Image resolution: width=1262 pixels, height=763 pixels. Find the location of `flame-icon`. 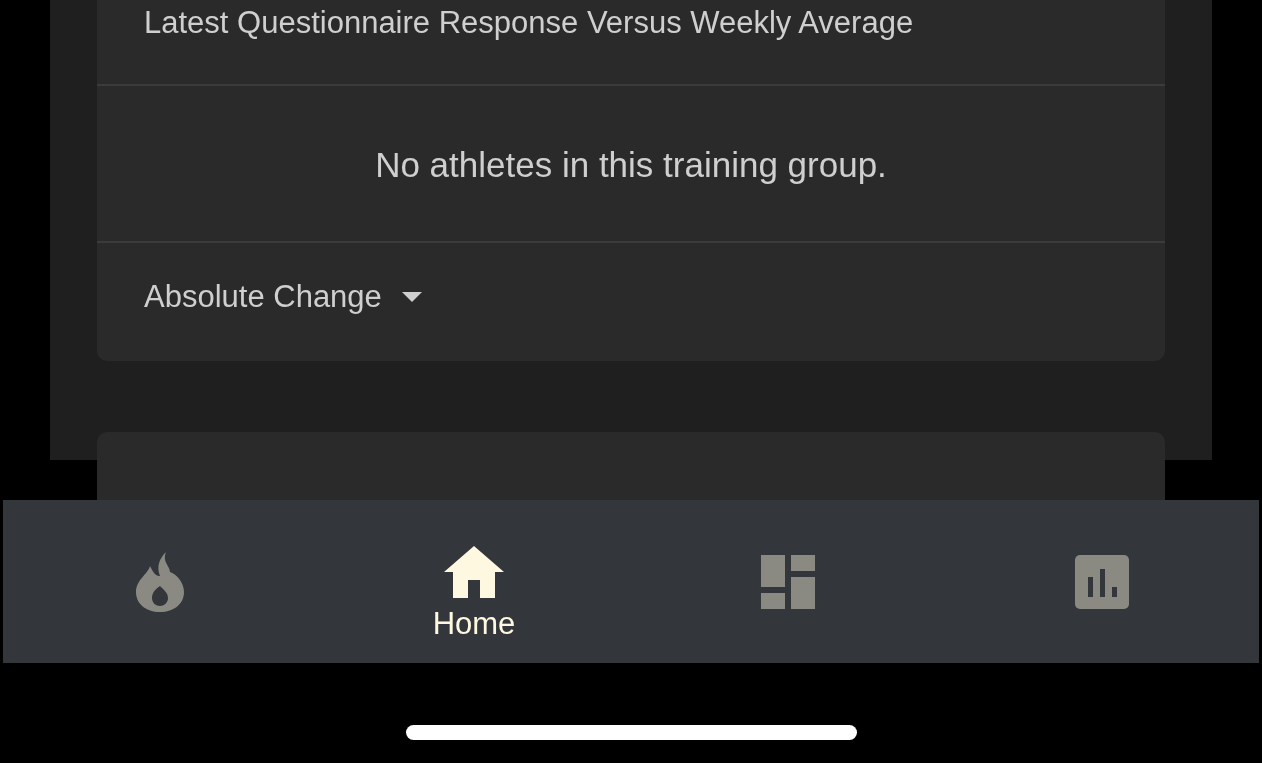

flame-icon is located at coordinates (160, 581).